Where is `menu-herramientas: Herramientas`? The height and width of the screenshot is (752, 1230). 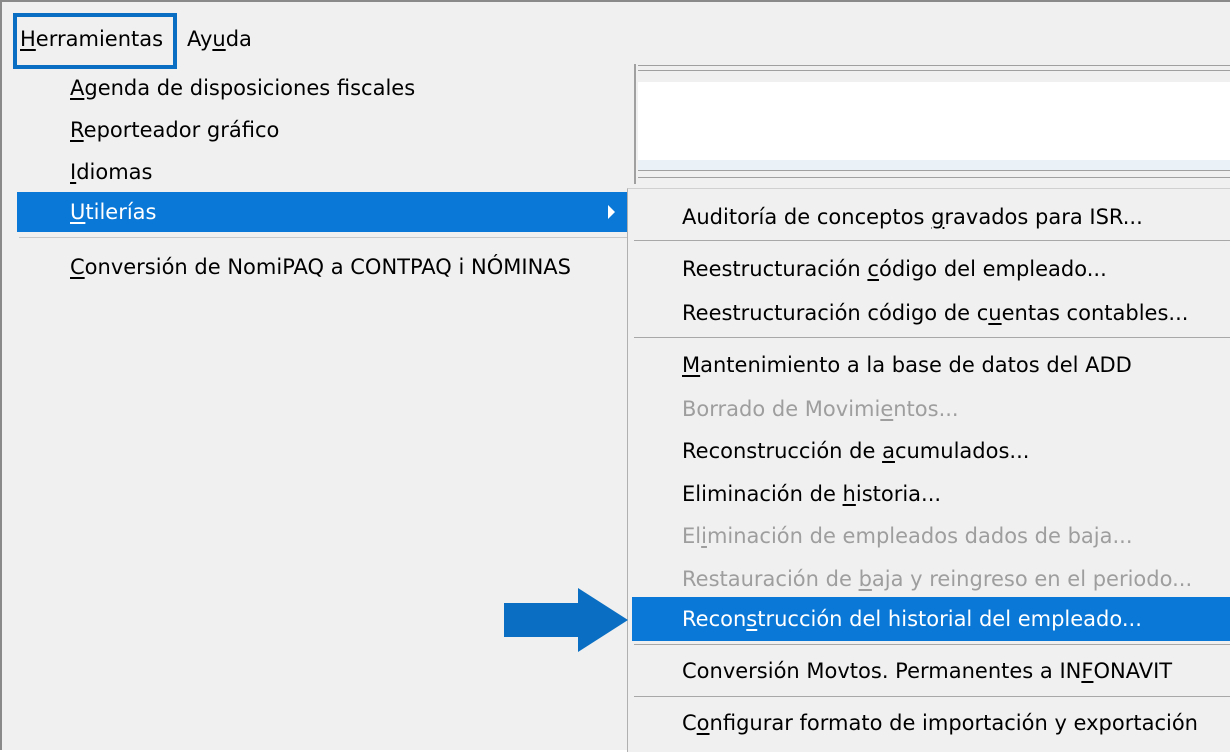
menu-herramientas: Herramientas is located at coordinates (91, 39).